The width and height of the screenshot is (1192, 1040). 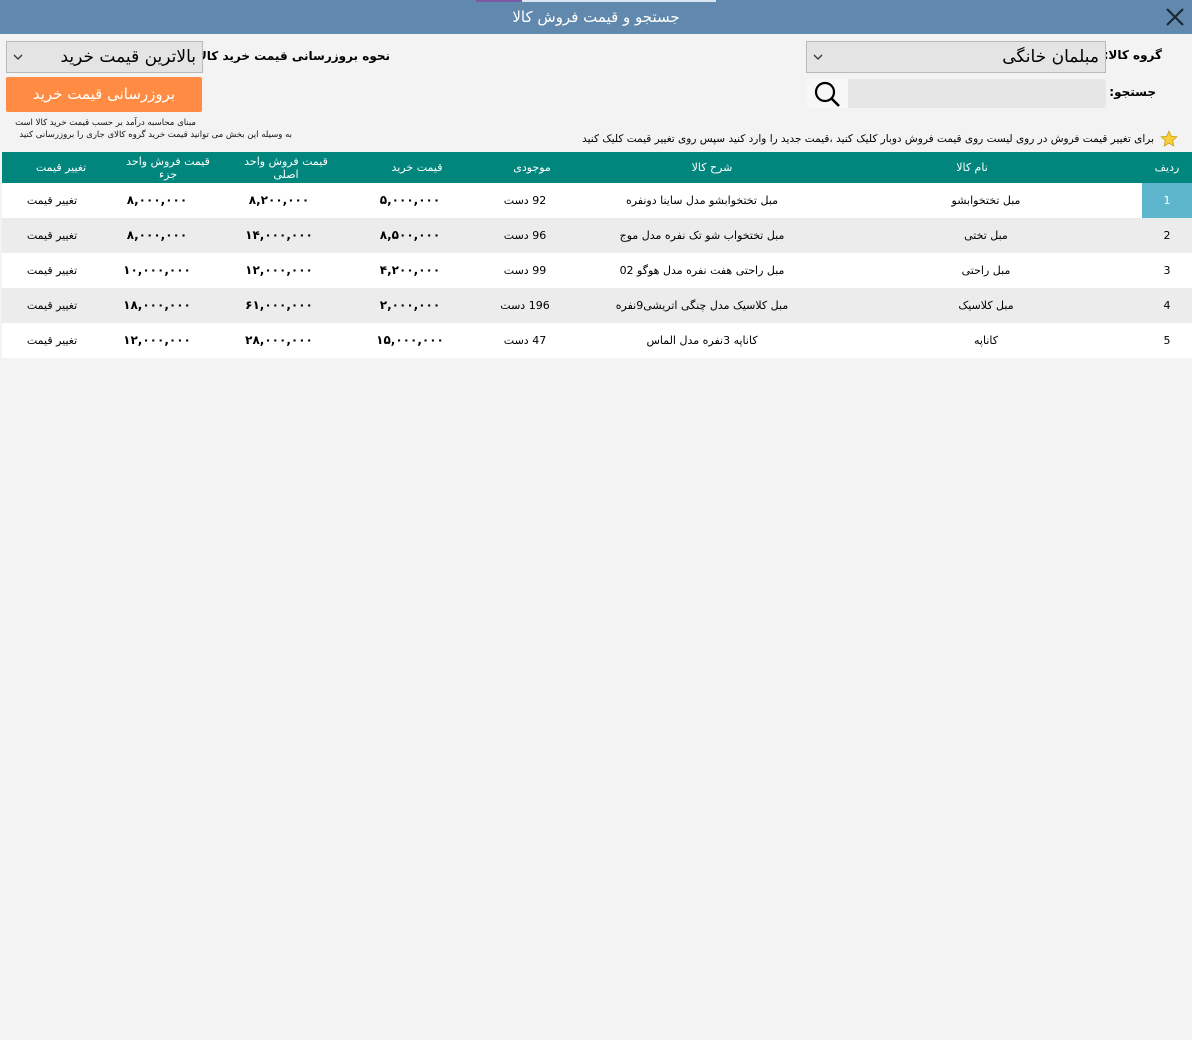 What do you see at coordinates (279, 305) in the screenshot?
I see `cell-sell-main: ۶۱,۰۰۰,۰۰۰` at bounding box center [279, 305].